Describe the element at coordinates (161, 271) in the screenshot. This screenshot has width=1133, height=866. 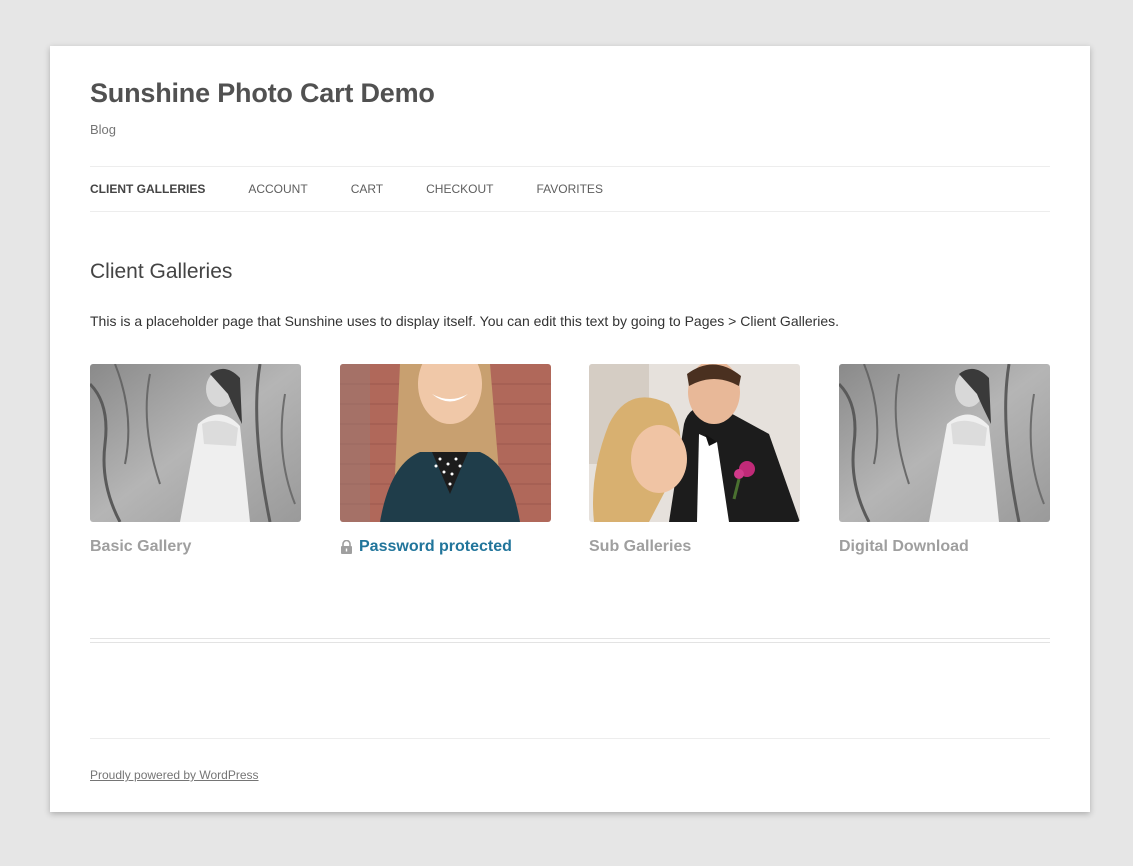
I see `page-title: Client Galleries` at that location.